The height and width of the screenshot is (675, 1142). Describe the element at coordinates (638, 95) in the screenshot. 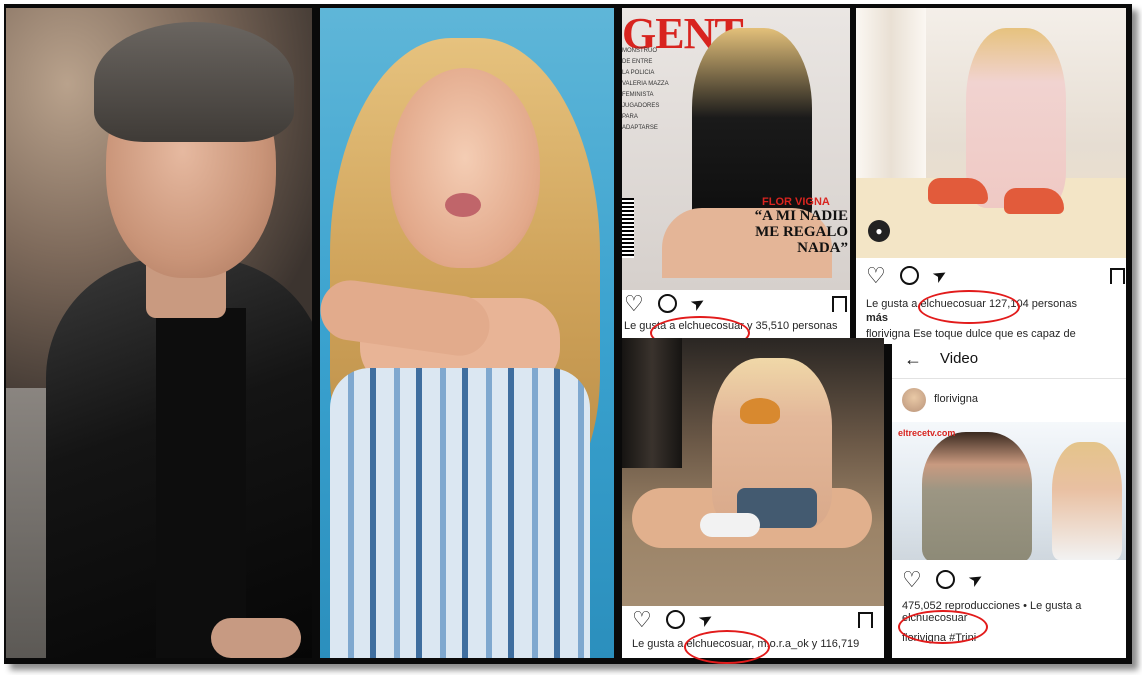

I see `ticker-line: FEMINISTA` at that location.